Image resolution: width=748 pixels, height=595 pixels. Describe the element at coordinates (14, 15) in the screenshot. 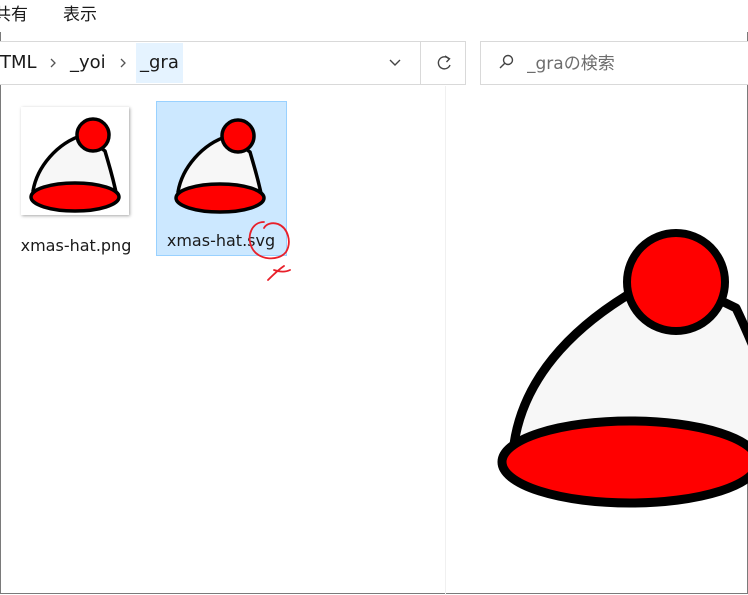

I see `menu-share: 共有` at that location.